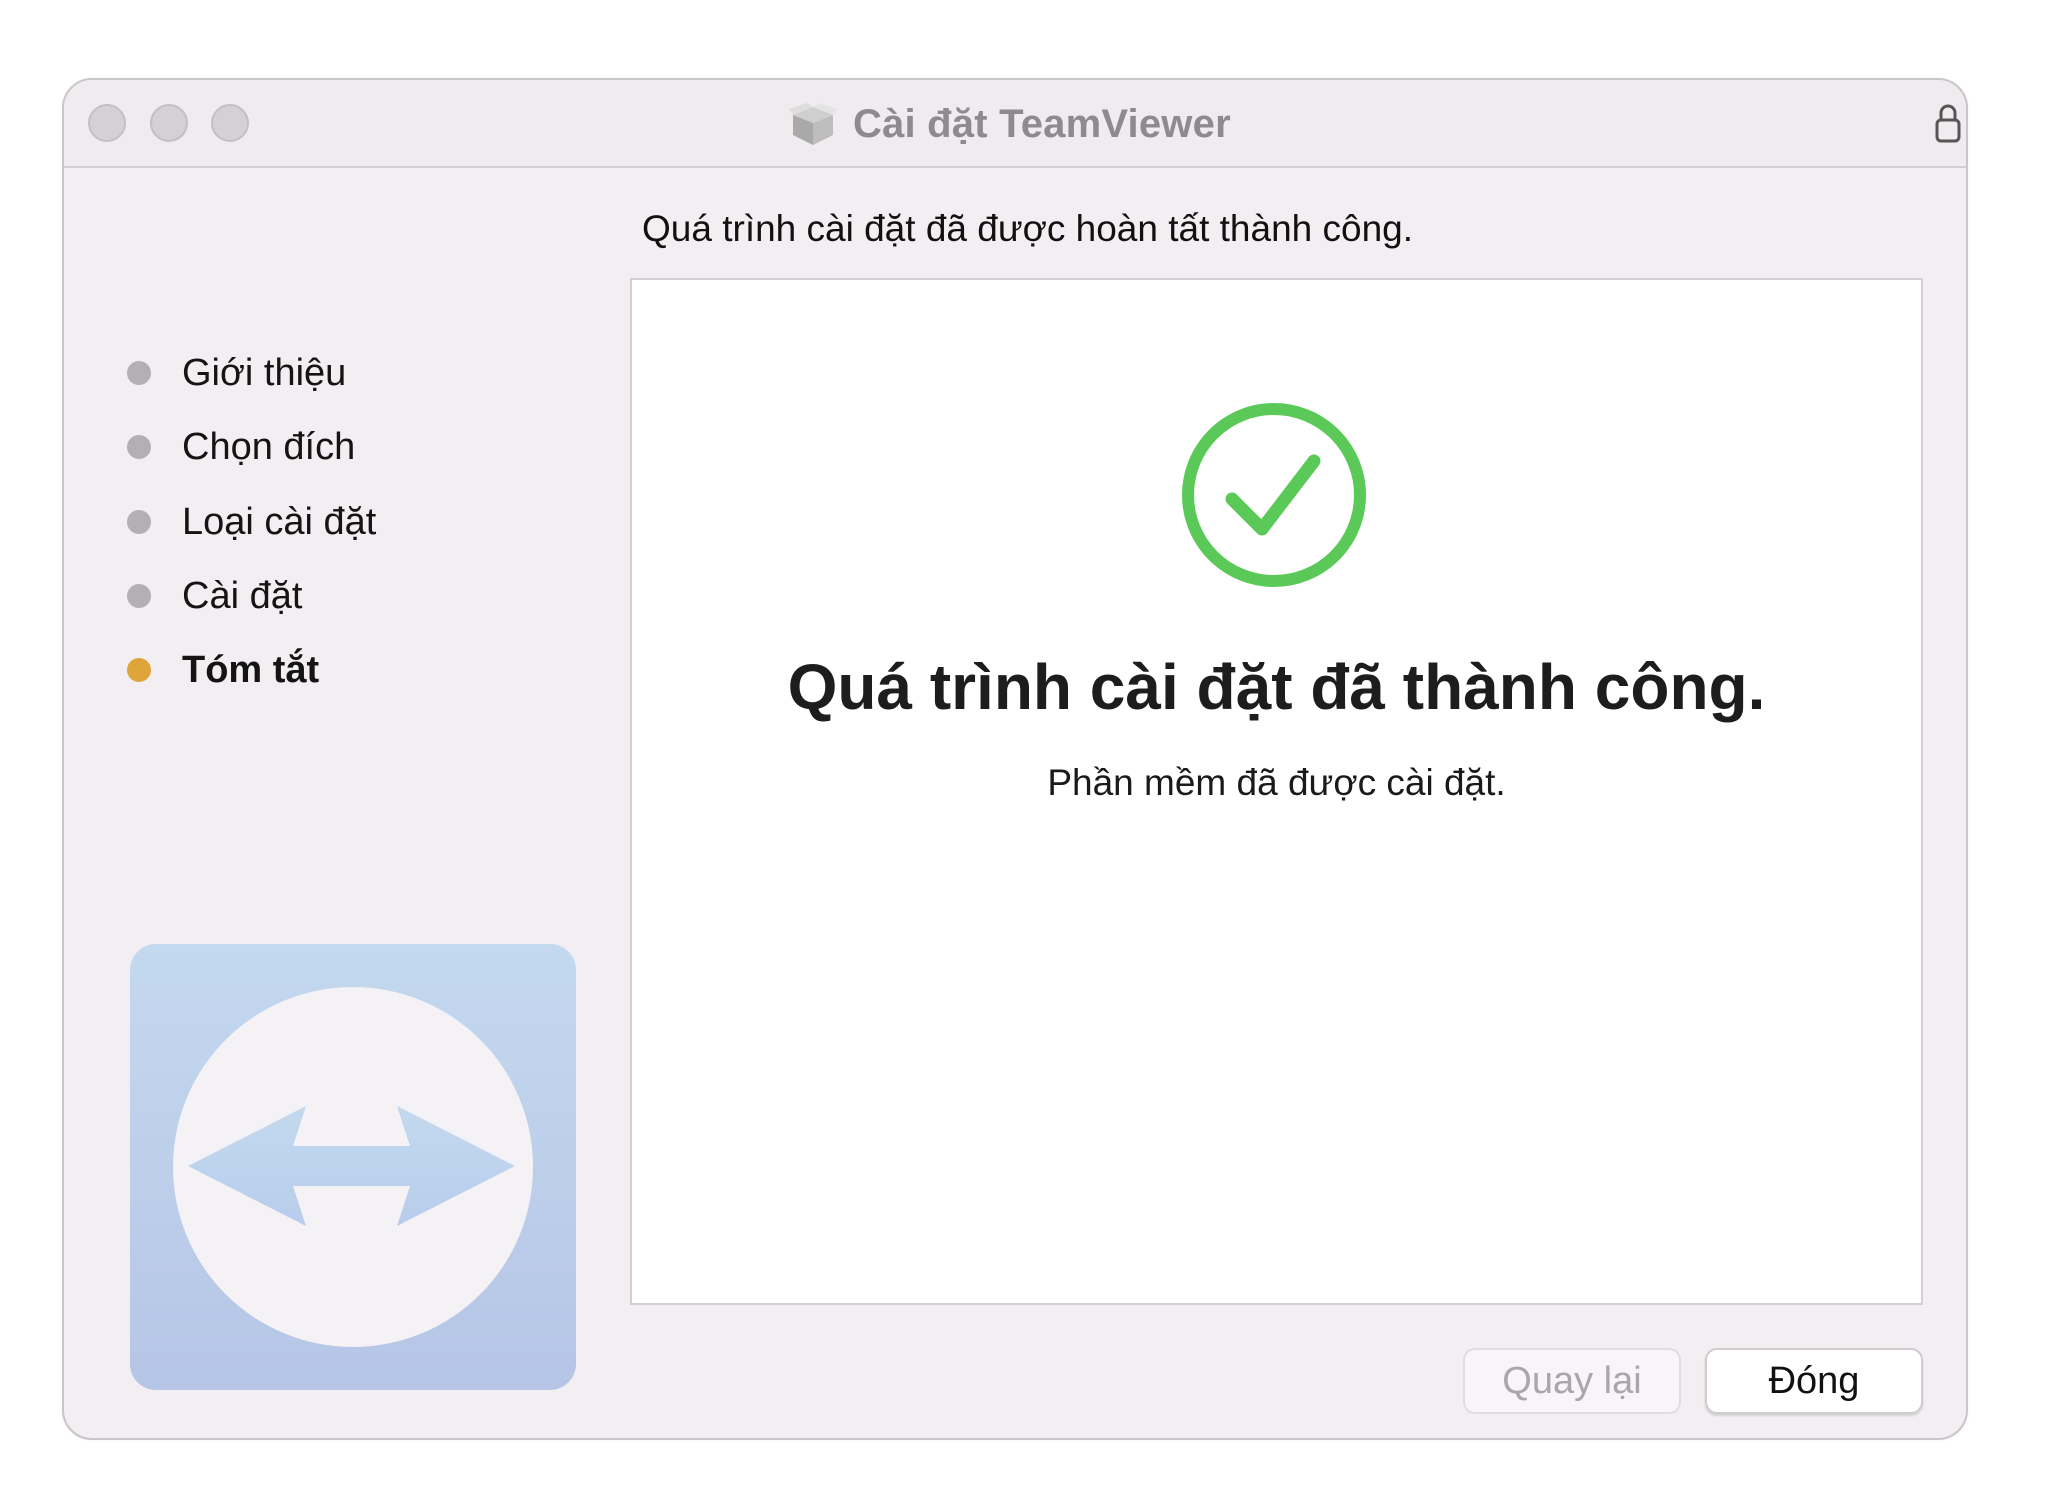 The image size is (2048, 1511). I want to click on minimize-window-button, so click(169, 123).